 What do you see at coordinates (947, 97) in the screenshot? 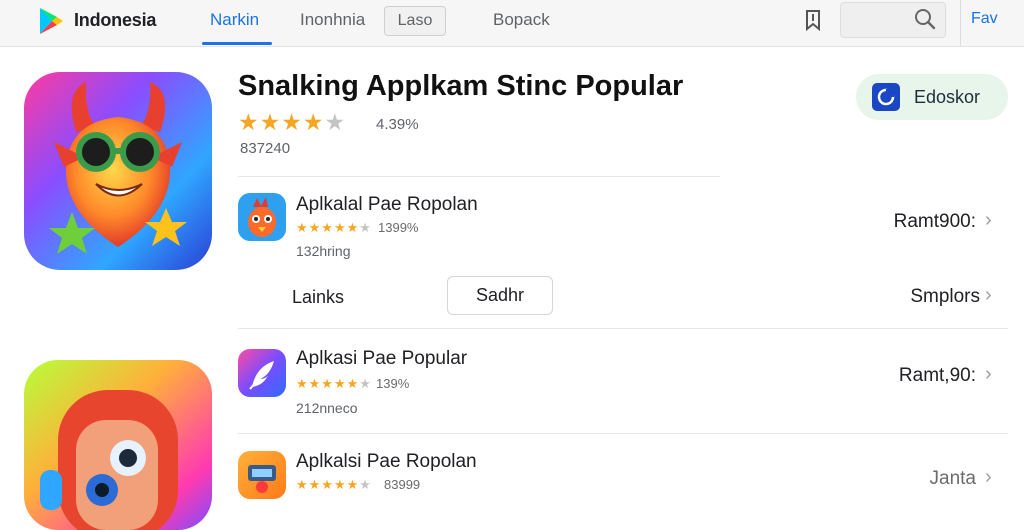
I see `install-button-label: Edoskor` at bounding box center [947, 97].